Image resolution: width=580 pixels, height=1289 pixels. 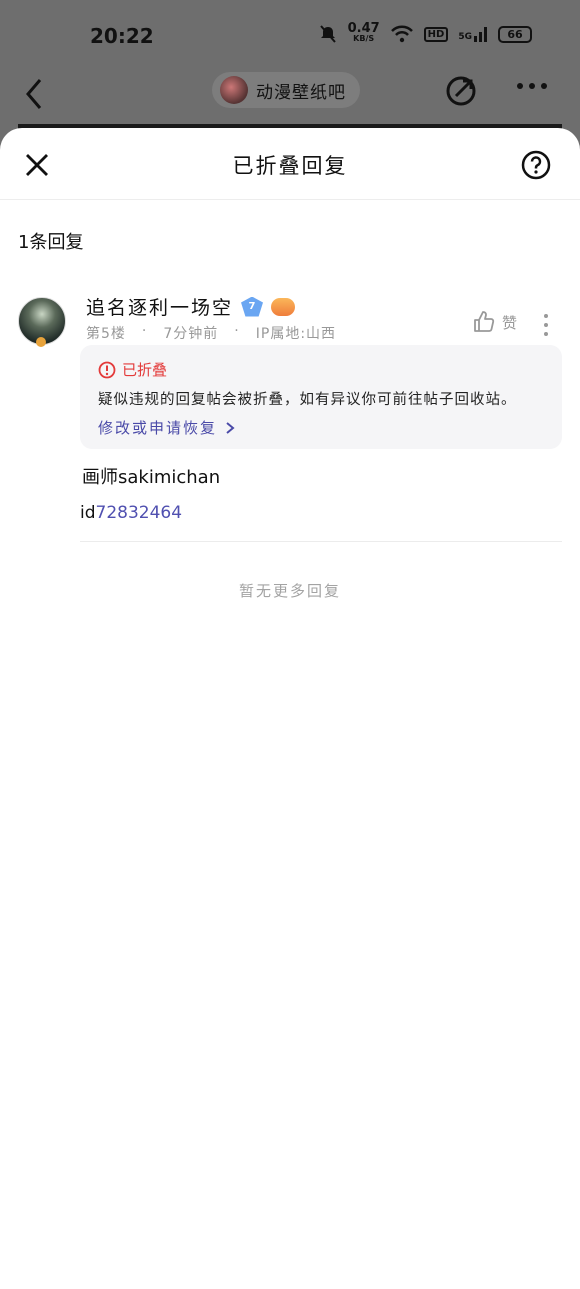 What do you see at coordinates (327, 34) in the screenshot?
I see `mute-bell-icon` at bounding box center [327, 34].